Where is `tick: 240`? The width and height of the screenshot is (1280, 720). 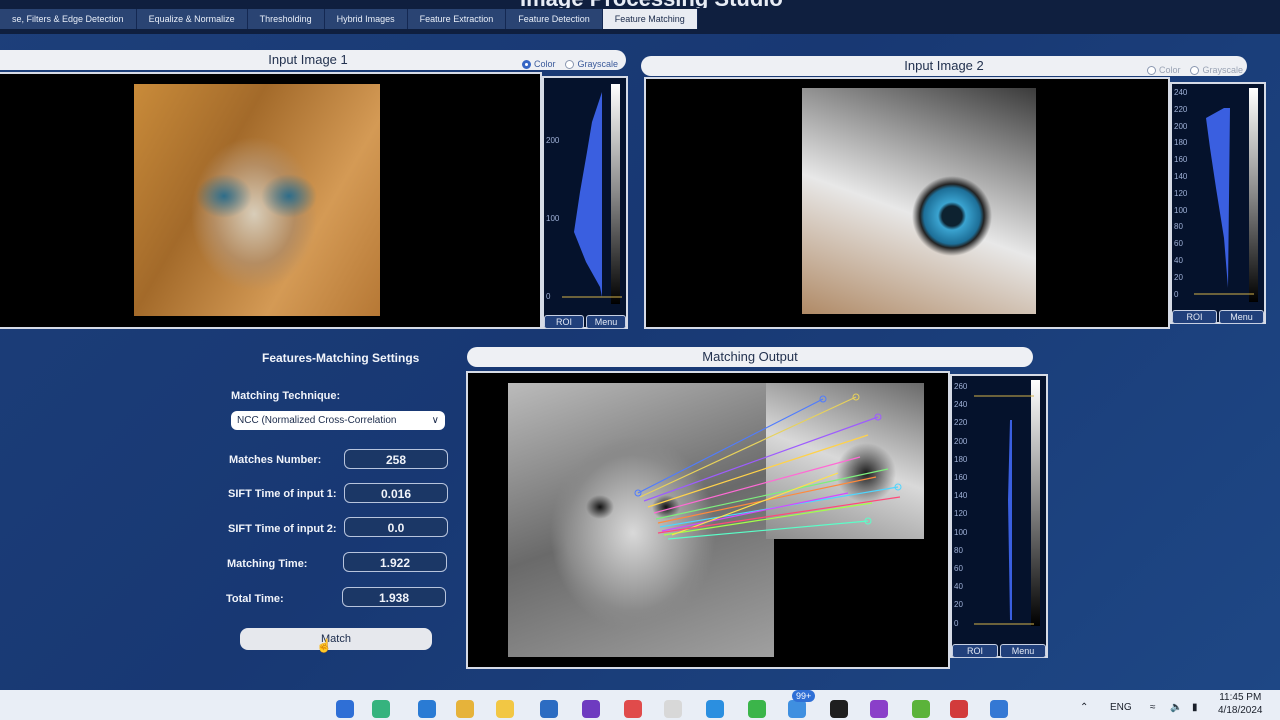
tick: 240 is located at coordinates (961, 405).